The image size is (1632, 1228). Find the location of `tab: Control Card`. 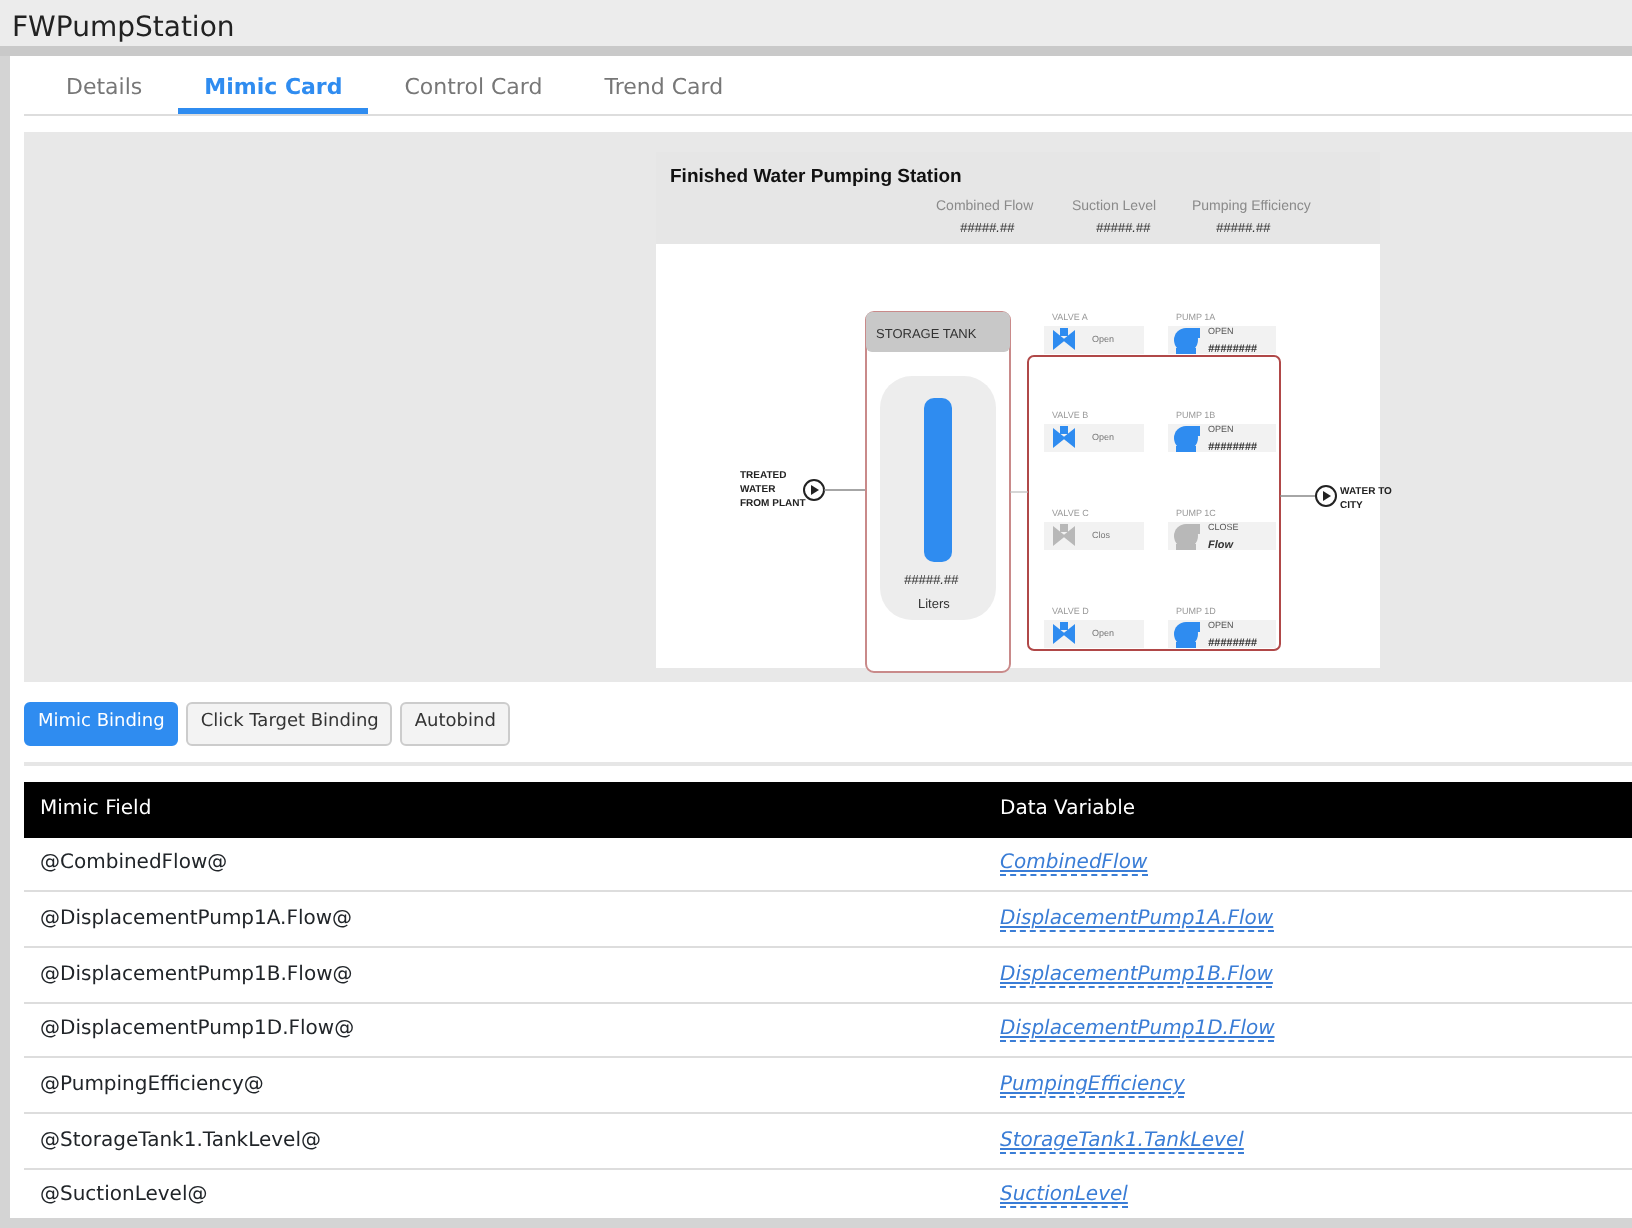

tab: Control Card is located at coordinates (473, 90).